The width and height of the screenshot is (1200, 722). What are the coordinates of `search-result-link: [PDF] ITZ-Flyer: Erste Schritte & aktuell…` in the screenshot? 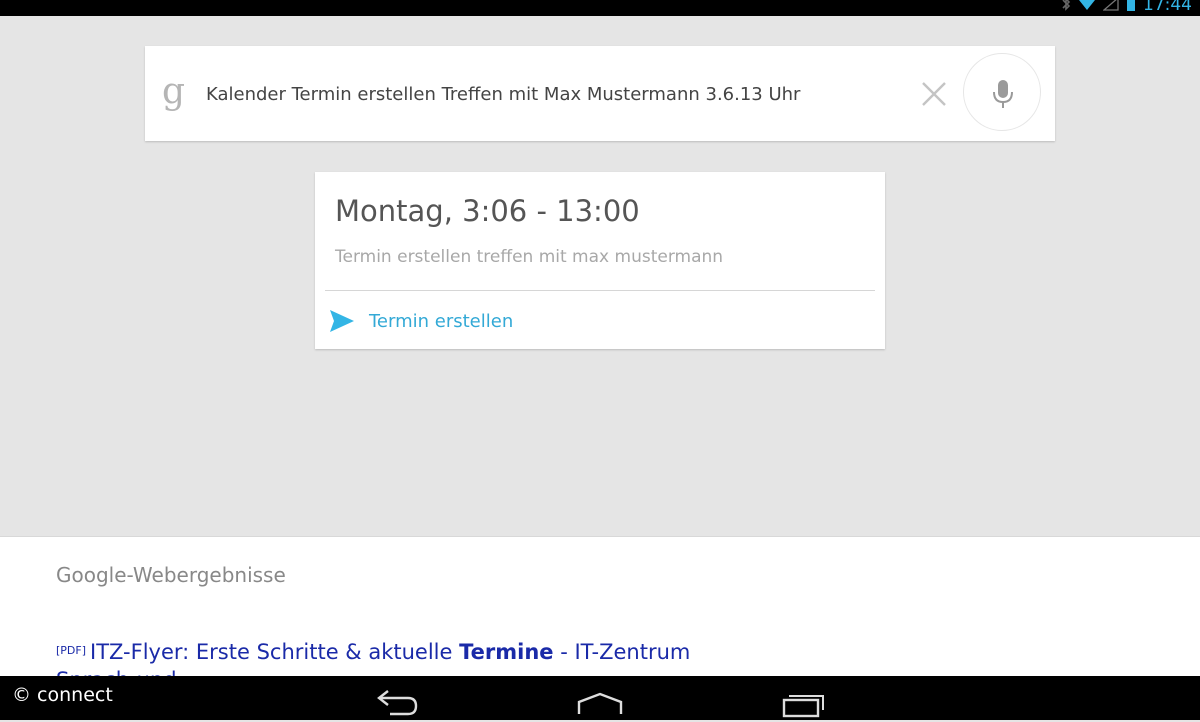 It's located at (416, 657).